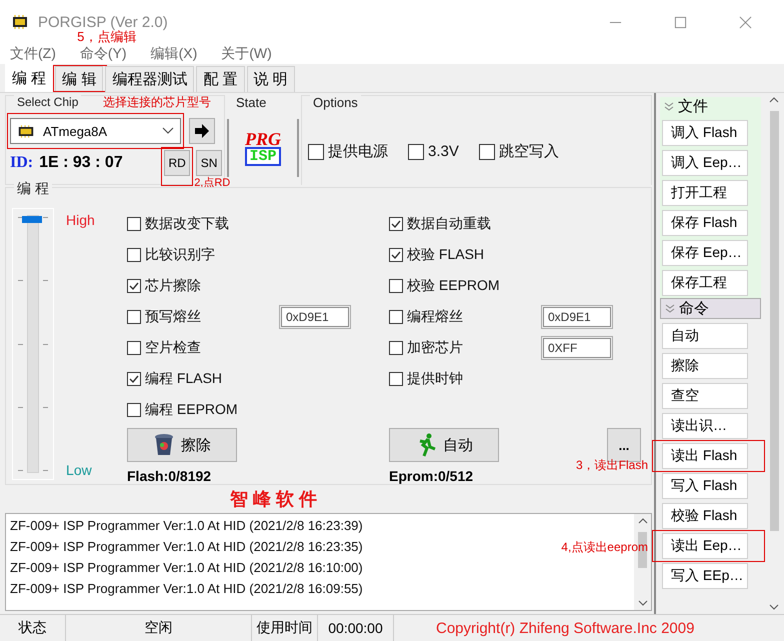 This screenshot has height=641, width=784. I want to click on checkbox-label: 比较识别字, so click(180, 255).